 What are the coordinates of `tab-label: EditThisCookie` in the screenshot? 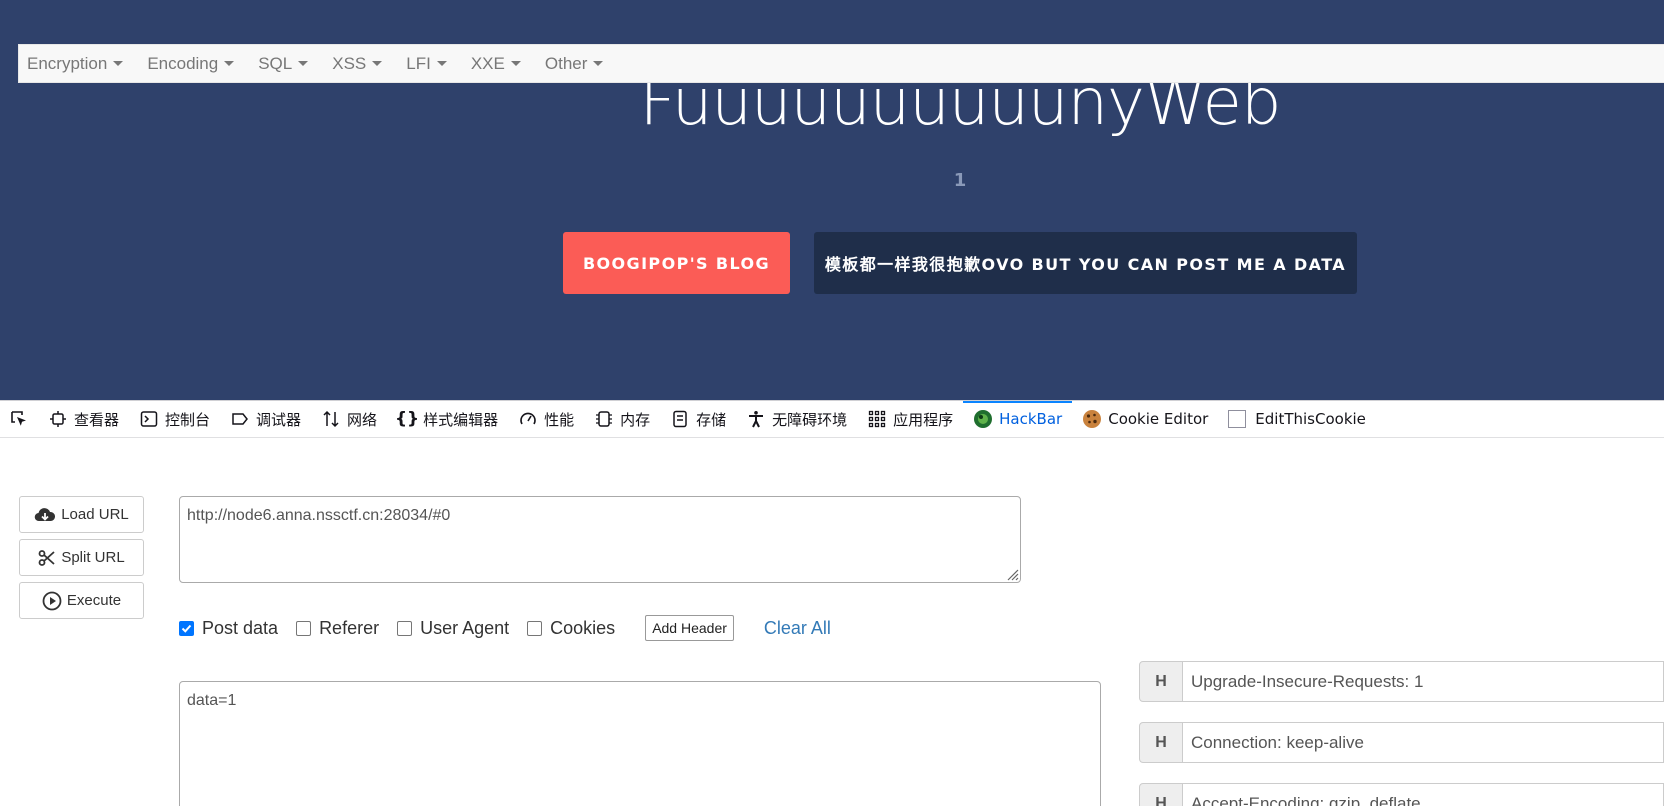 It's located at (1310, 419).